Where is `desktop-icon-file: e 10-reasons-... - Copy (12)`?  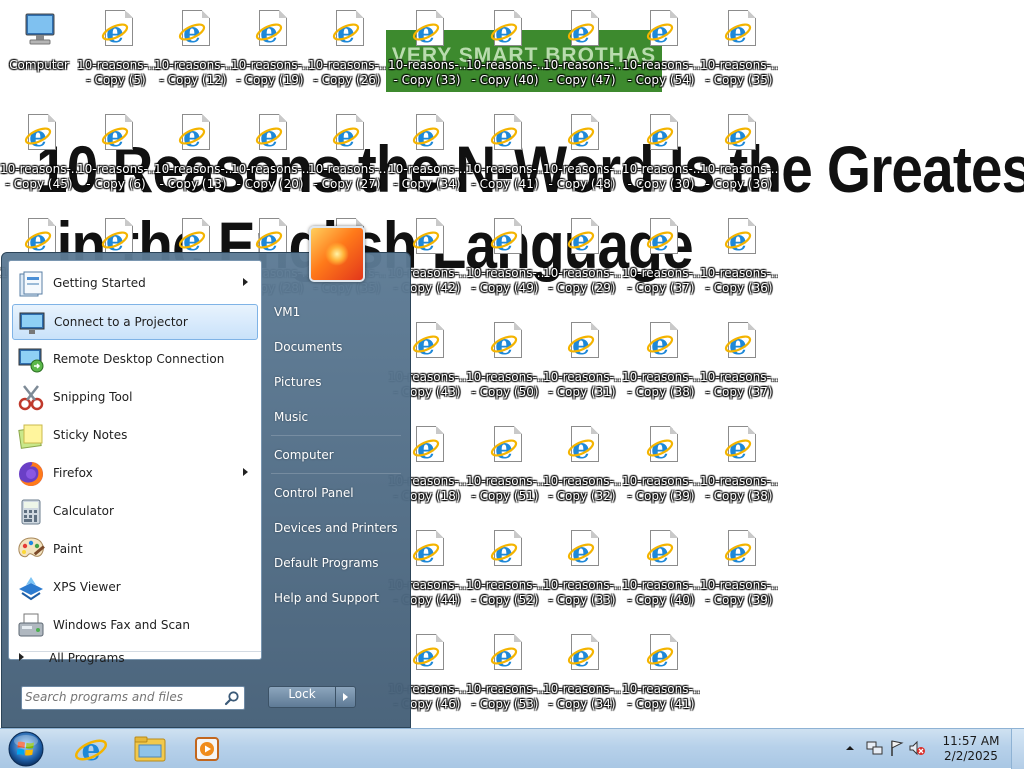 desktop-icon-file: e 10-reasons-... - Copy (12) is located at coordinates (193, 53).